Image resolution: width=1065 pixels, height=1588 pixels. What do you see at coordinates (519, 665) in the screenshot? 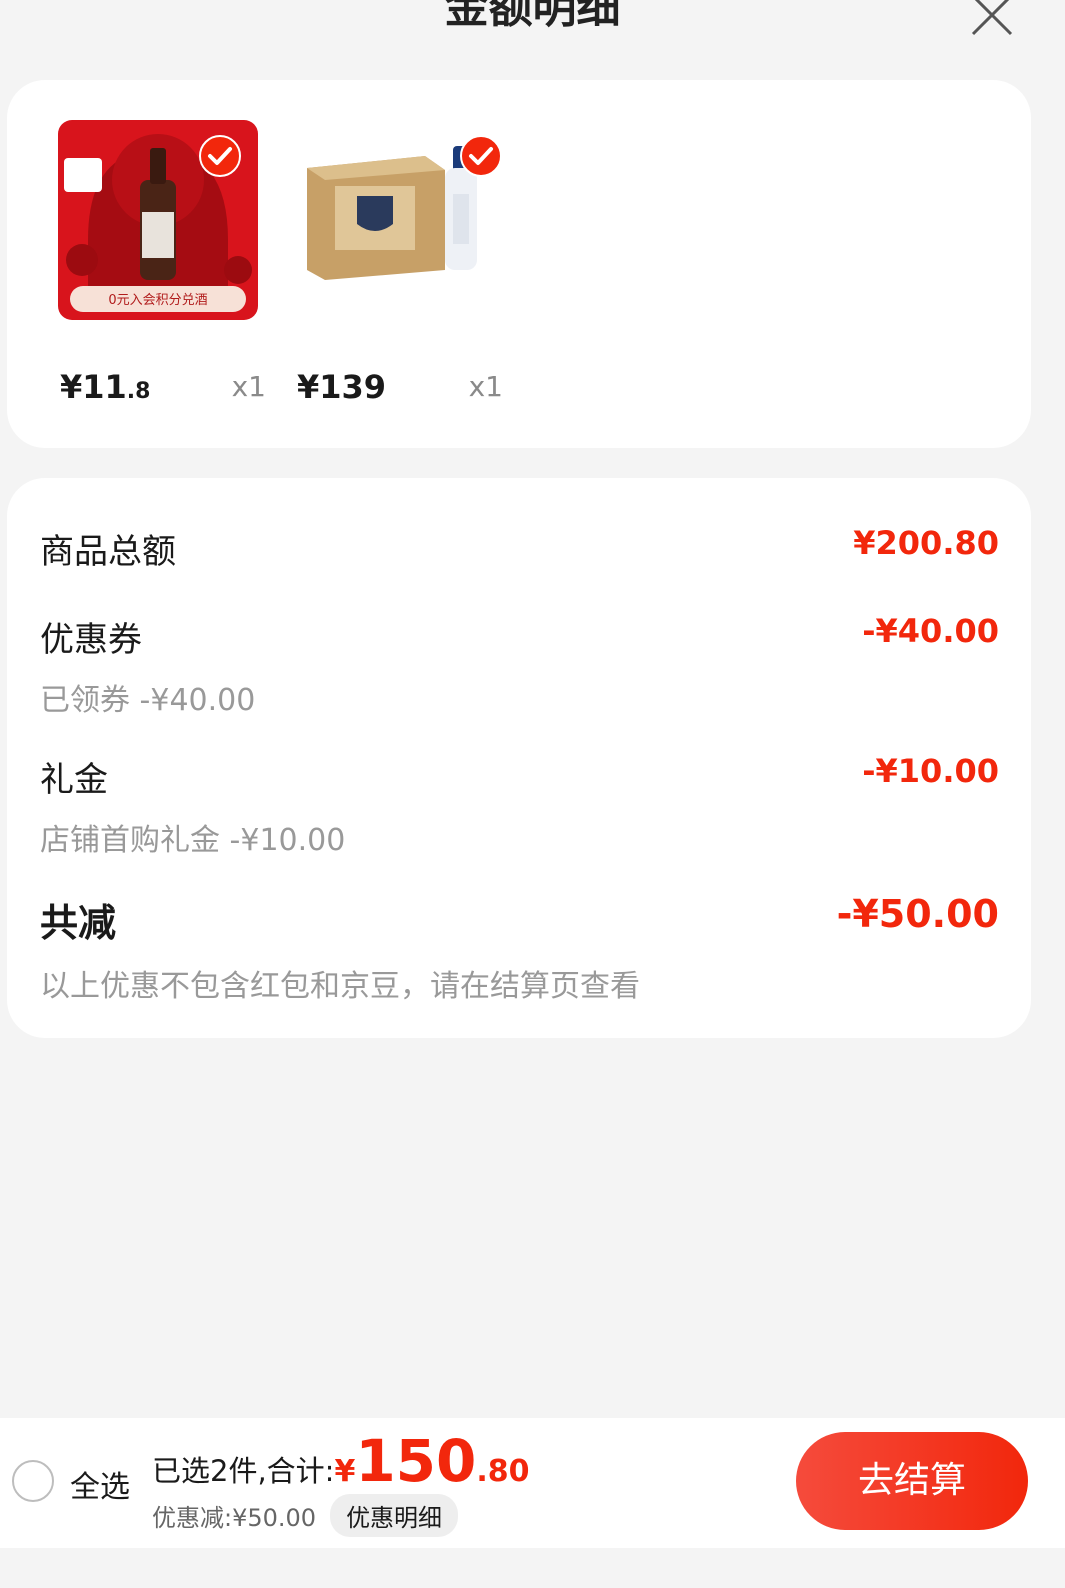
I see `coupon-row: 优惠券 已领券 -¥40.00 -¥40.00` at bounding box center [519, 665].